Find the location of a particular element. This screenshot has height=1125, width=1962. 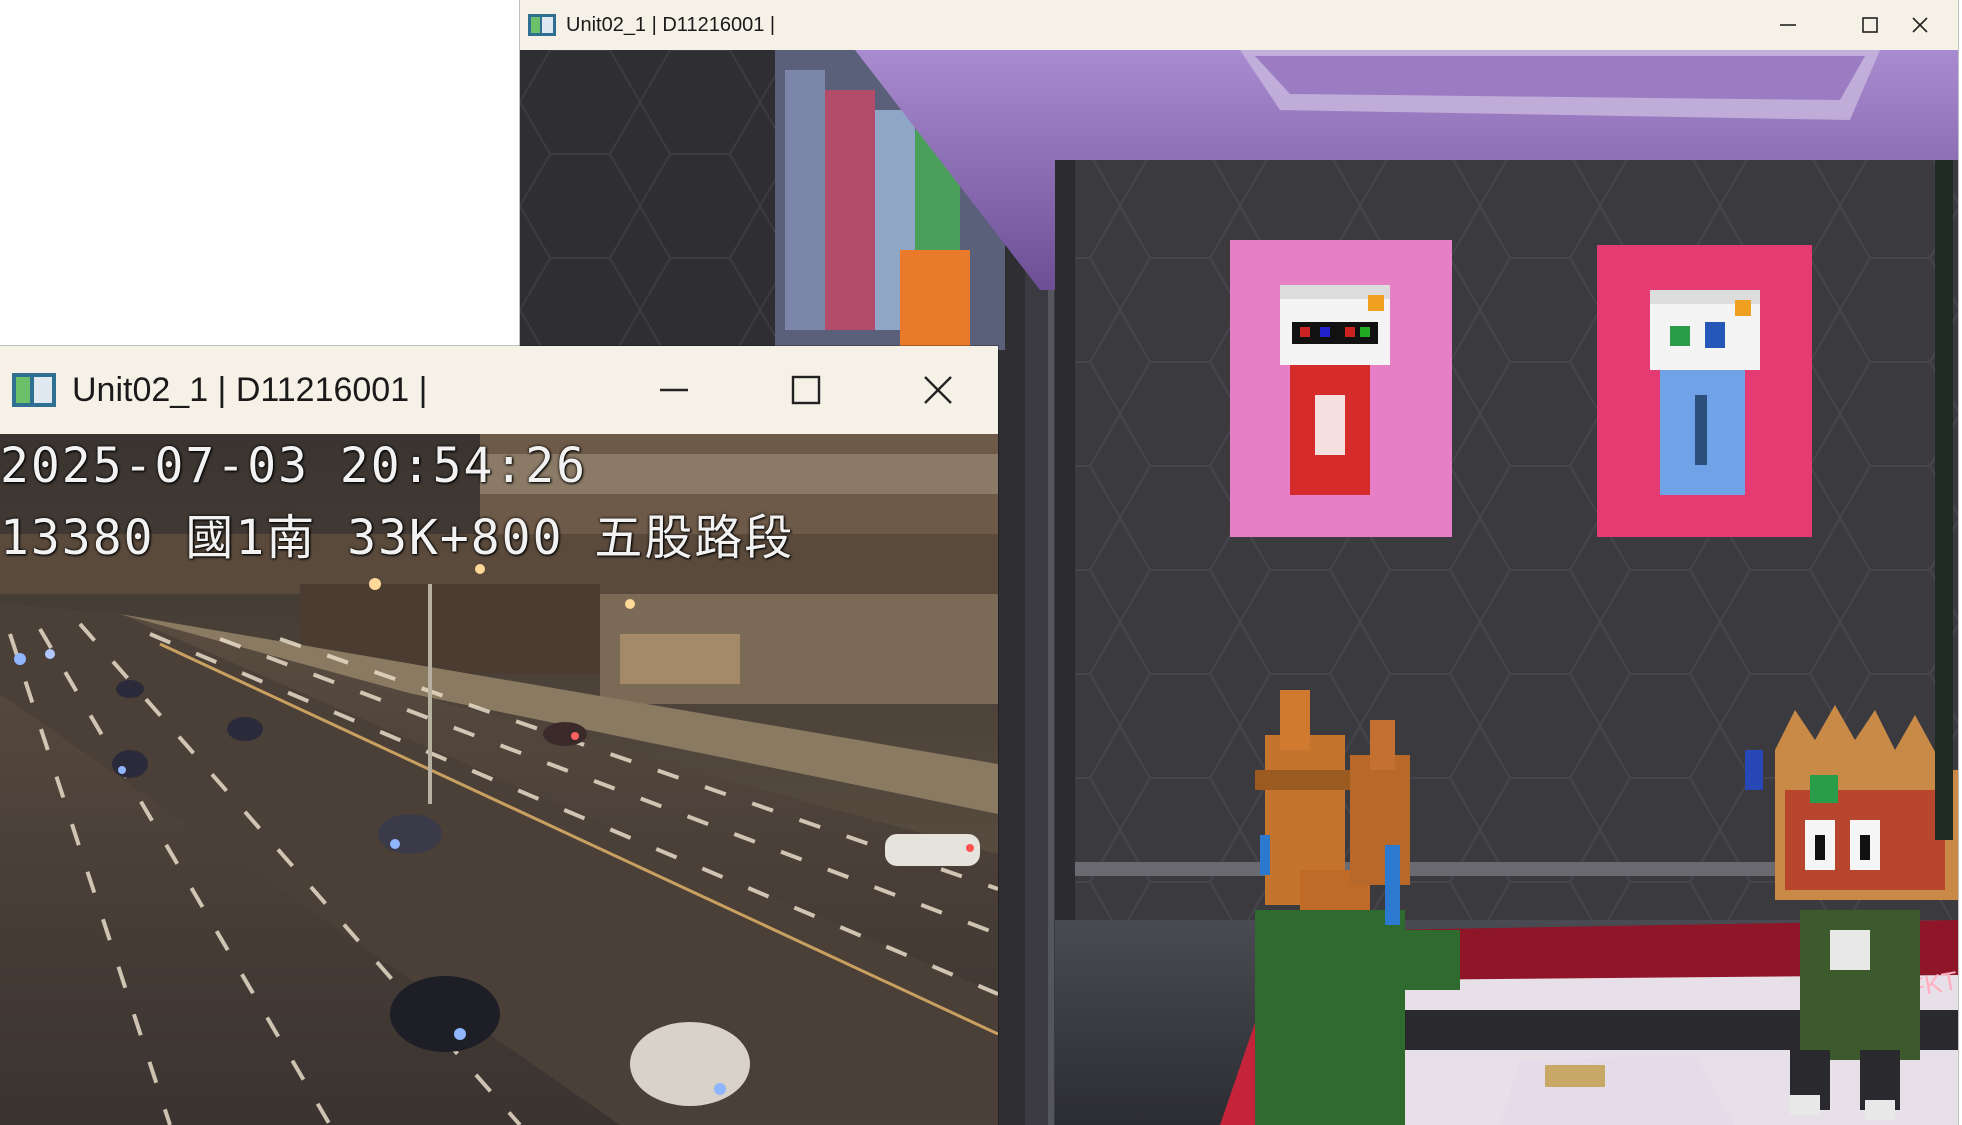

maximize-button is located at coordinates (806, 390).